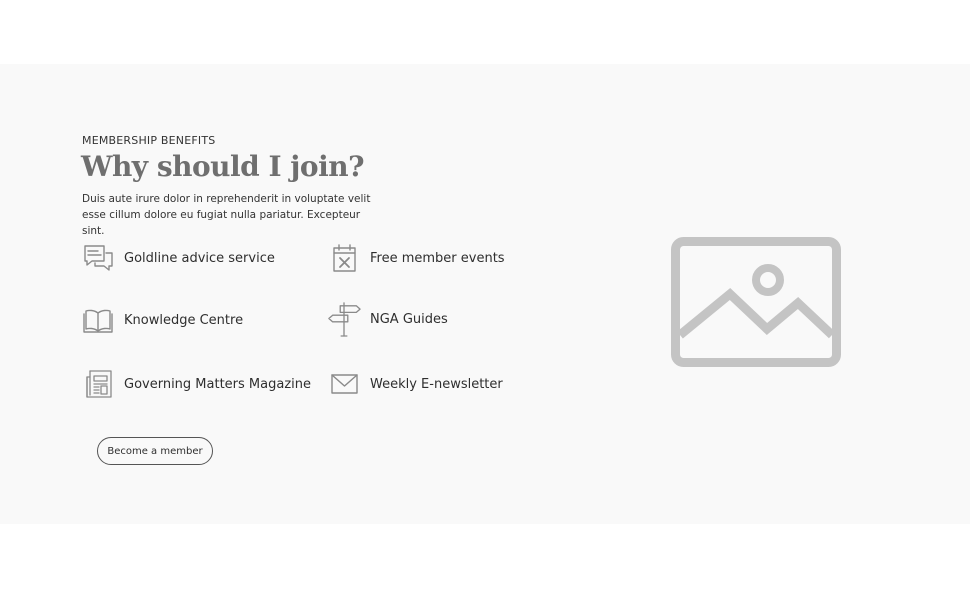 This screenshot has height=604, width=970. I want to click on benefit-item-knowledge-centre: Knowledge Centre, so click(162, 320).